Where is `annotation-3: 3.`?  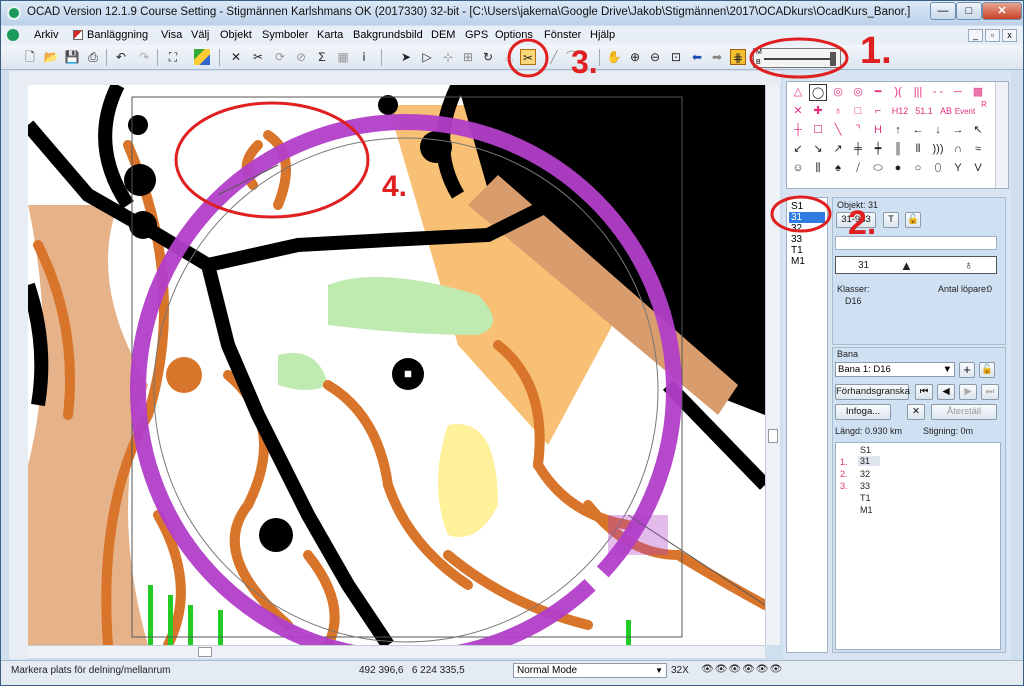 annotation-3: 3. is located at coordinates (584, 62).